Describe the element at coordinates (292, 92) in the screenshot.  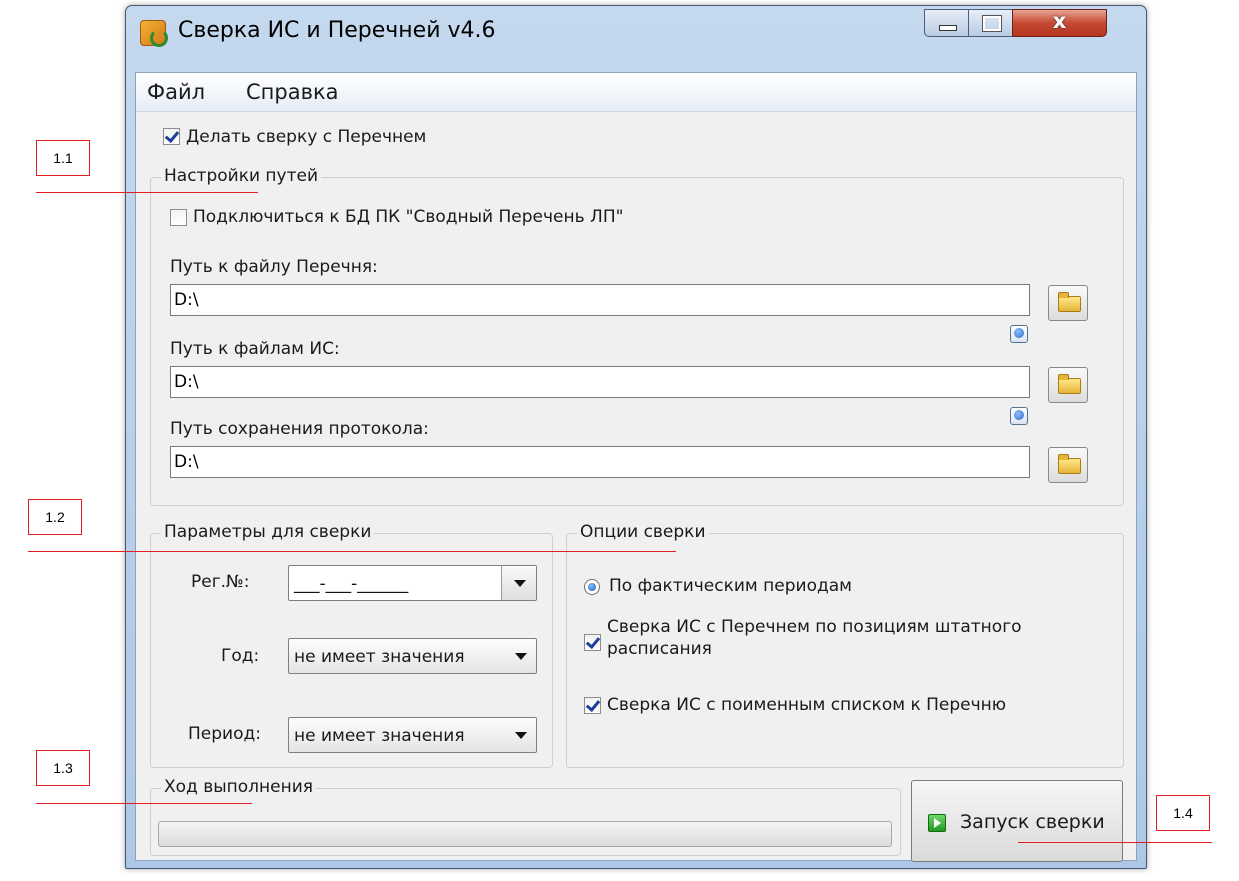
I see `menu-help: Справка` at that location.